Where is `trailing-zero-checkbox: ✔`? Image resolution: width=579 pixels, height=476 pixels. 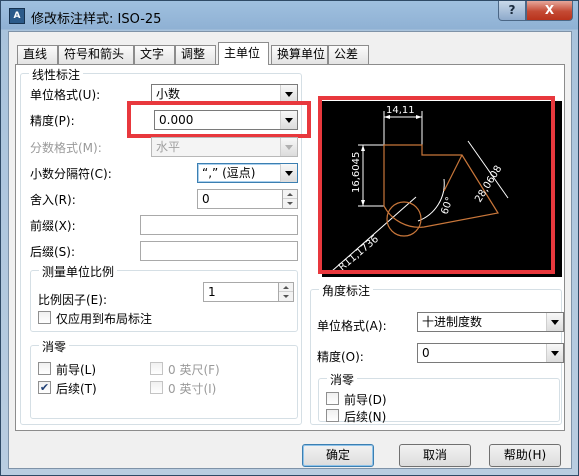
trailing-zero-checkbox: ✔ is located at coordinates (44, 387).